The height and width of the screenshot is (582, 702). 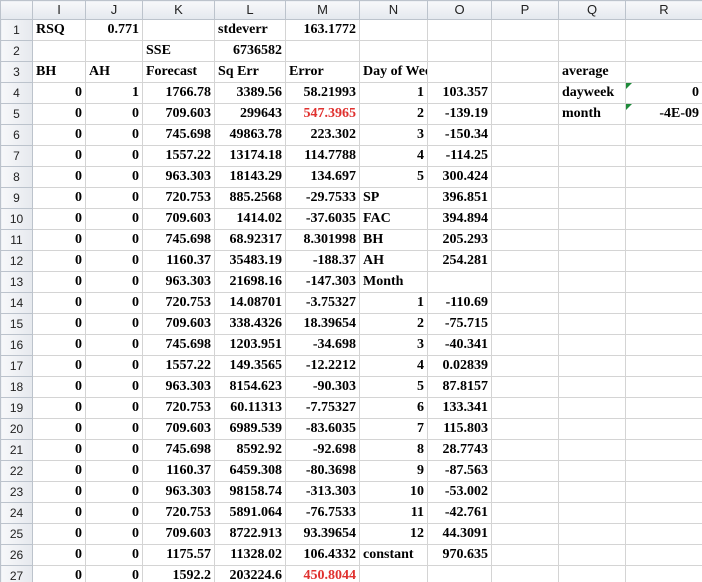 What do you see at coordinates (114, 429) in the screenshot?
I see `cell-j20: 0` at bounding box center [114, 429].